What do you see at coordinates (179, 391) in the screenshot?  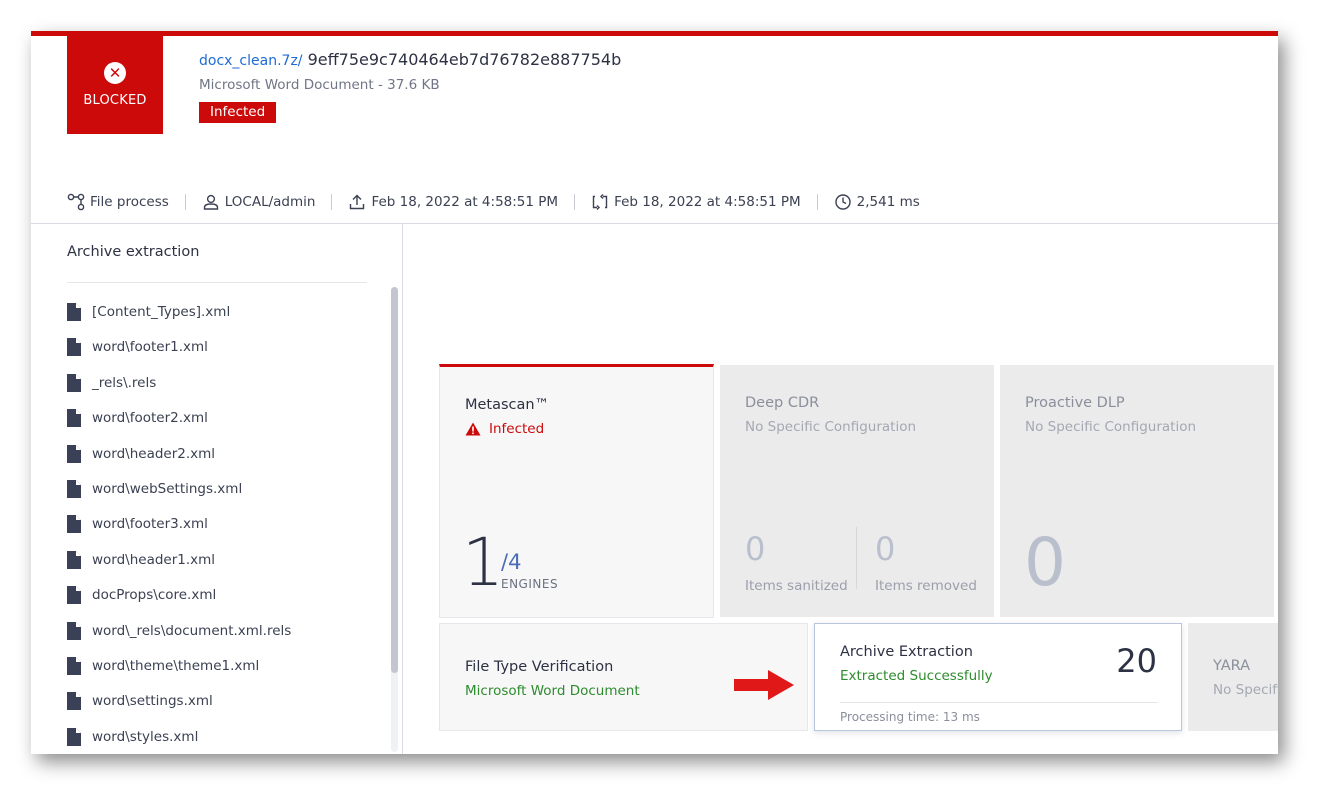 I see `file-list-item: _rels\.rels` at bounding box center [179, 391].